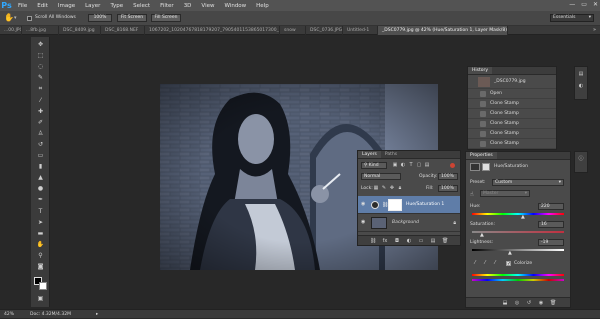  What do you see at coordinates (505, 193) in the screenshot?
I see `channel-select: Master ▾` at bounding box center [505, 193].